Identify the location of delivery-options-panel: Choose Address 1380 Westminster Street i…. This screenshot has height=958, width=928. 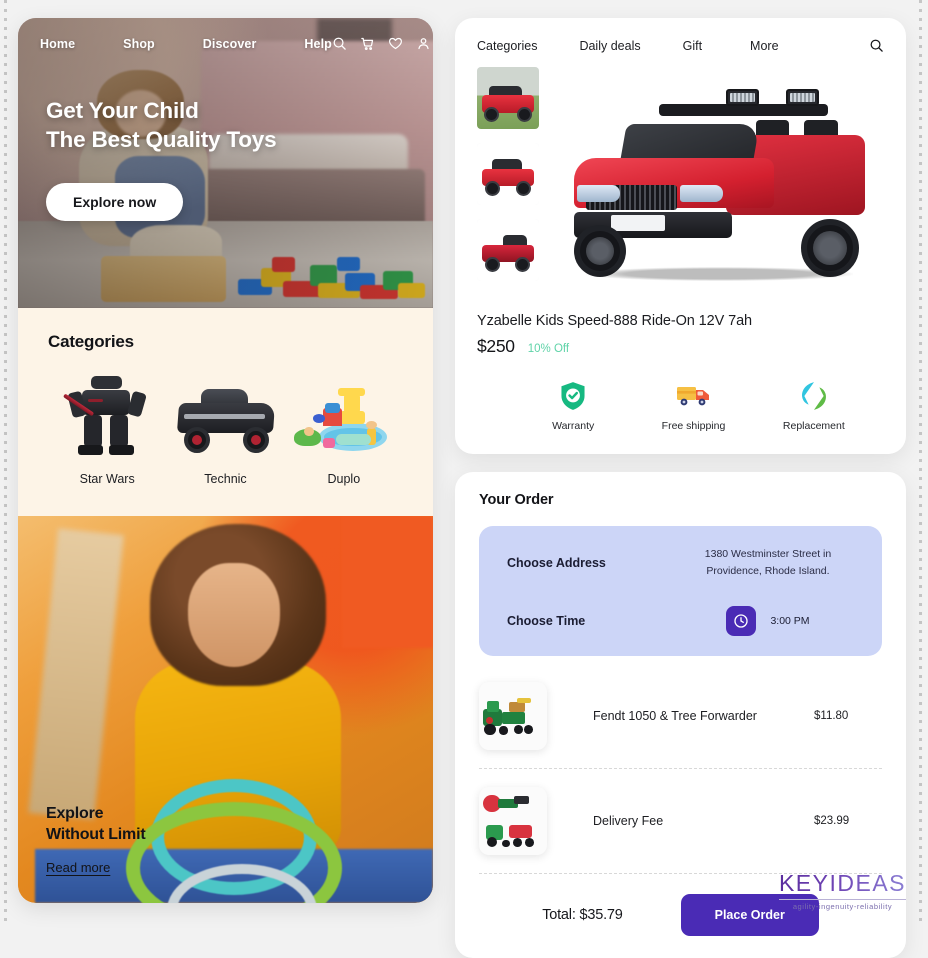
(680, 591).